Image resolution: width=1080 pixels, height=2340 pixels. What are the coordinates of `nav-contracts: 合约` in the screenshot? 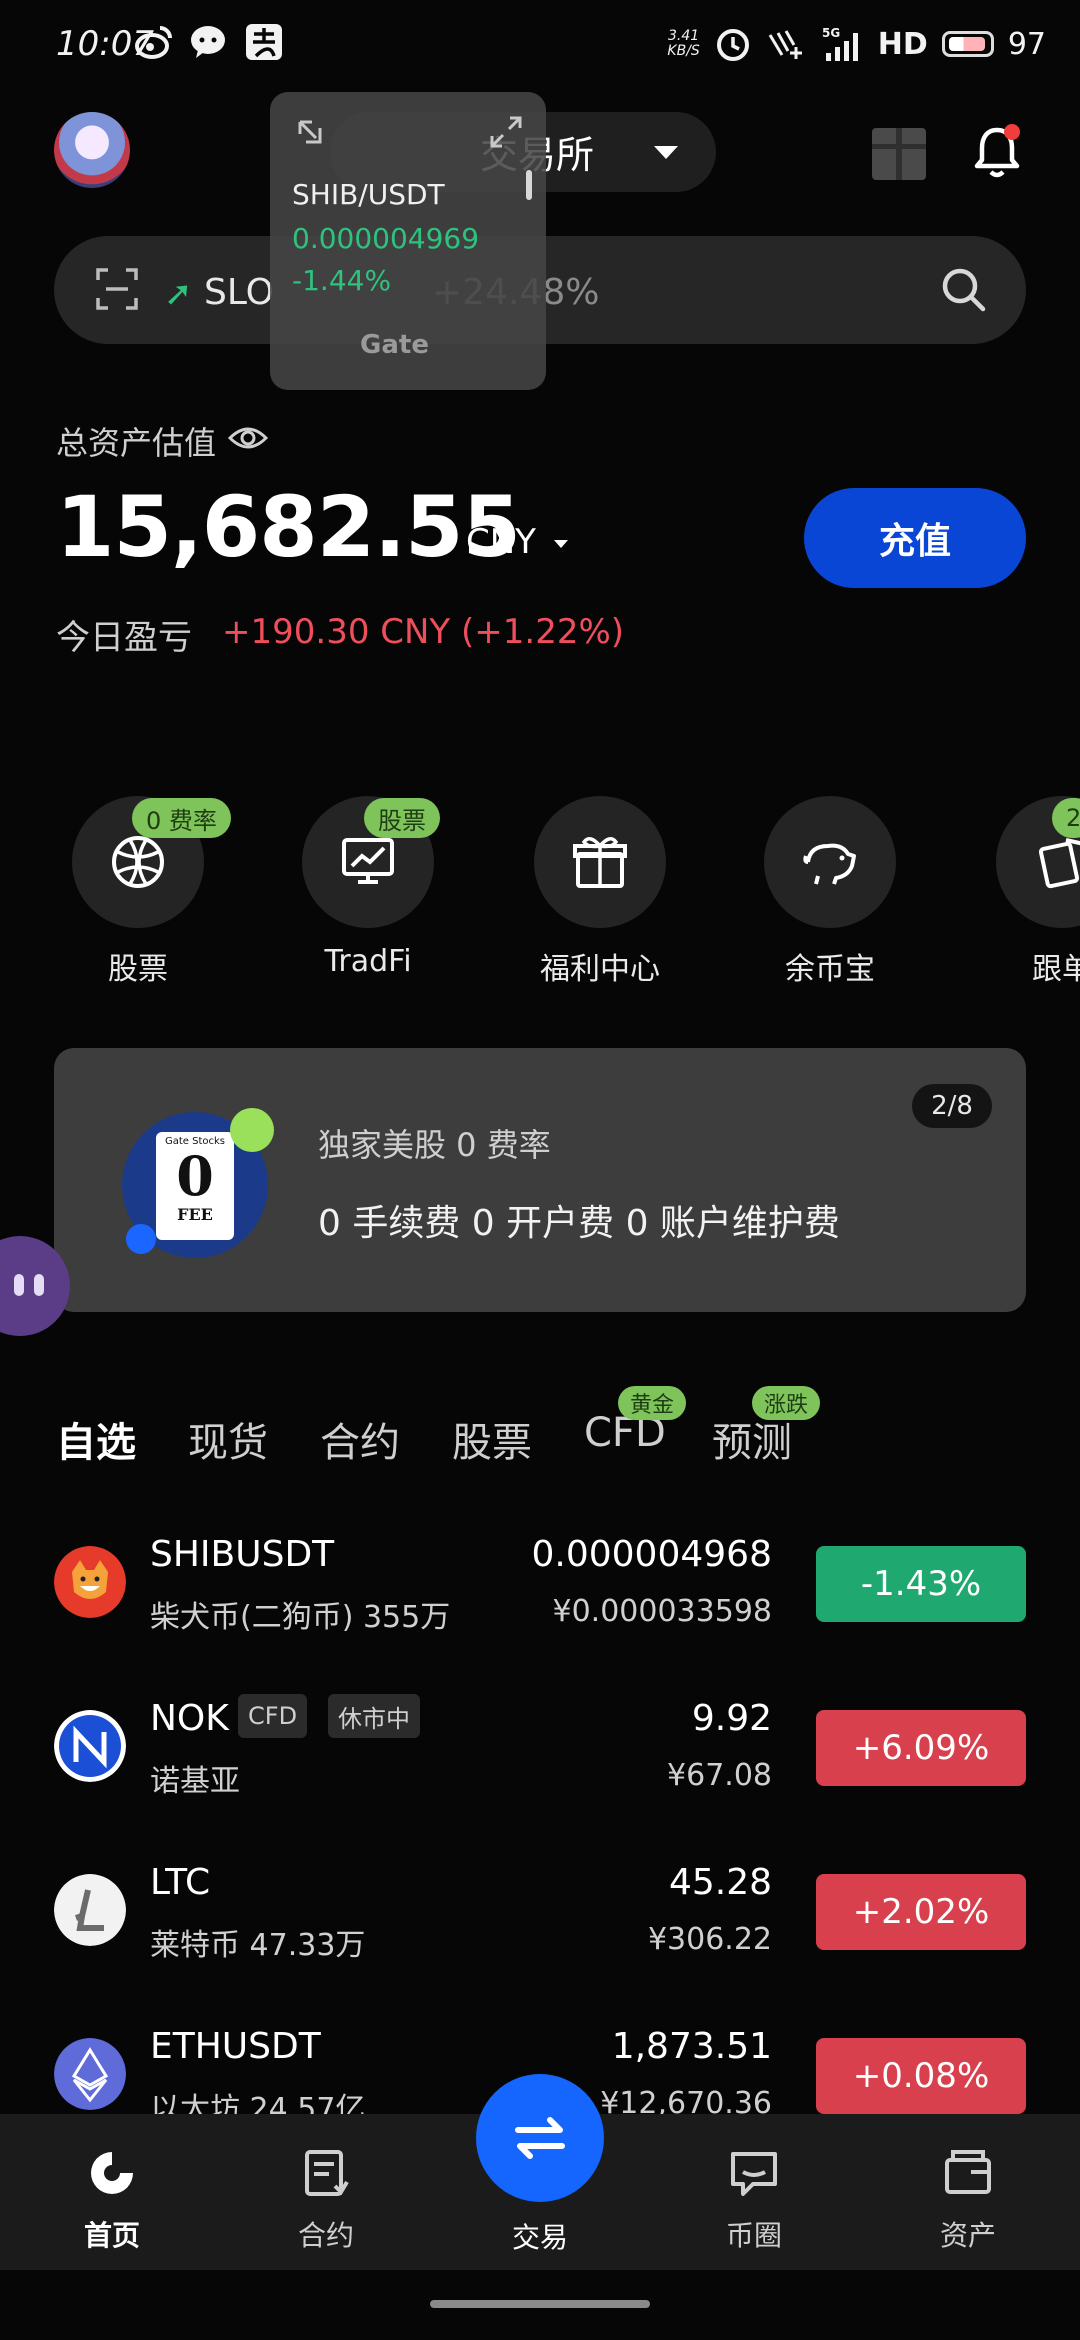 It's located at (326, 2200).